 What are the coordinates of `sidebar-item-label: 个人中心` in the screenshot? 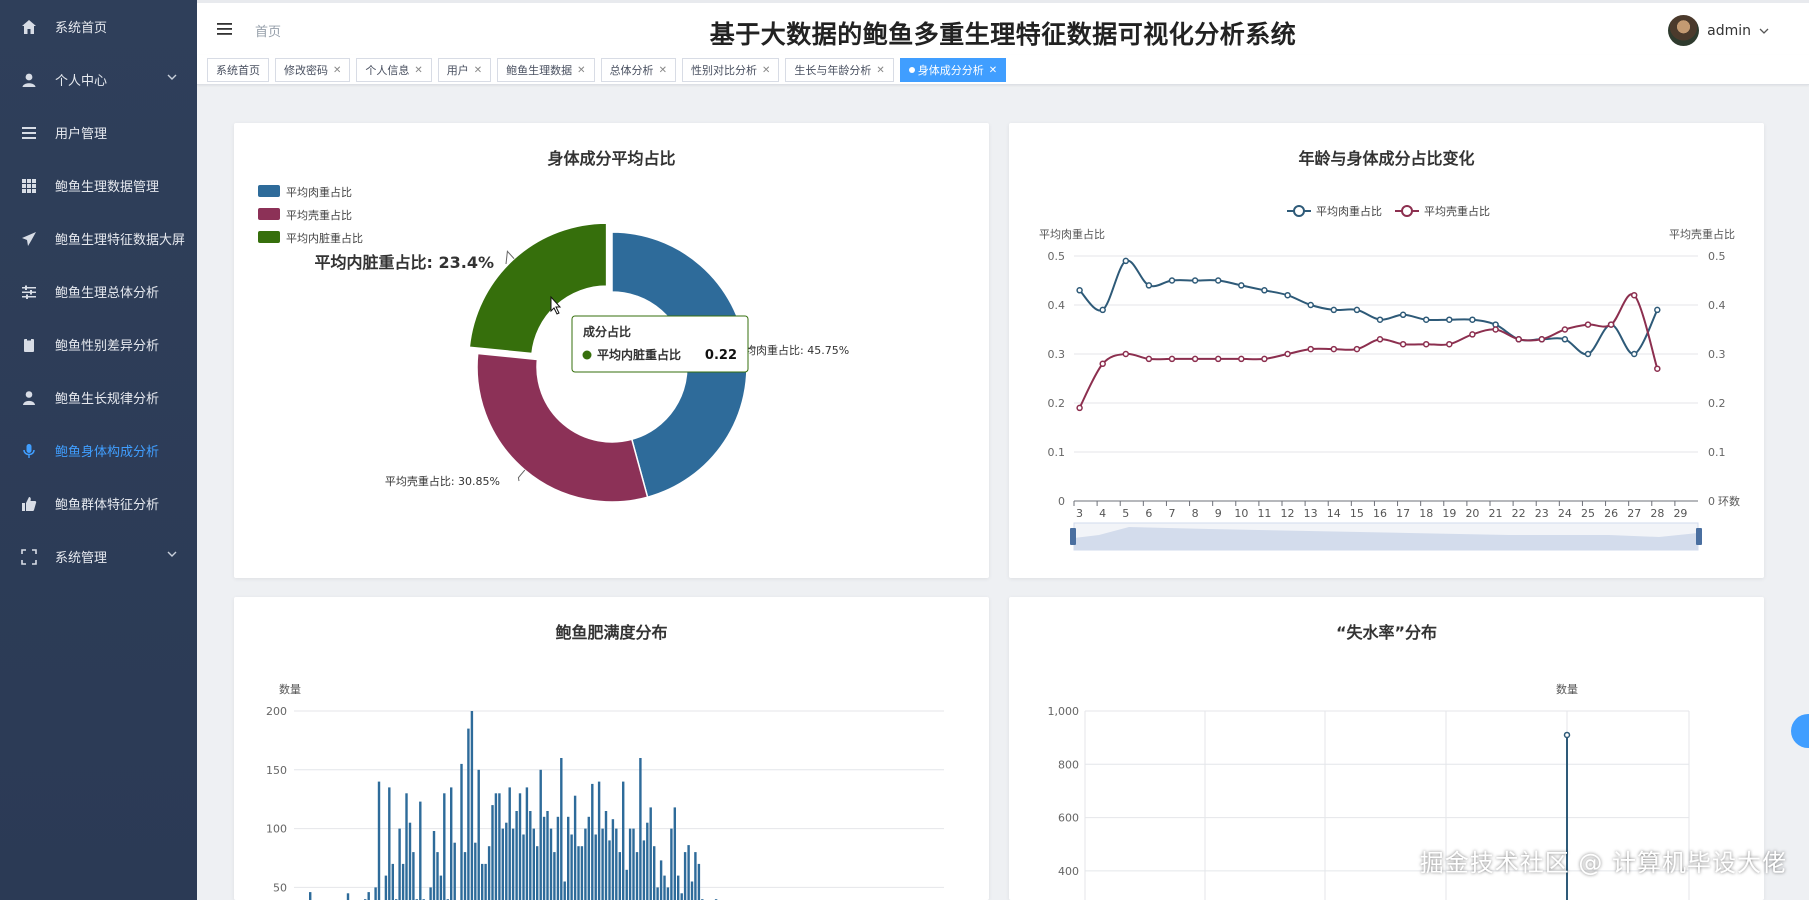 It's located at (81, 81).